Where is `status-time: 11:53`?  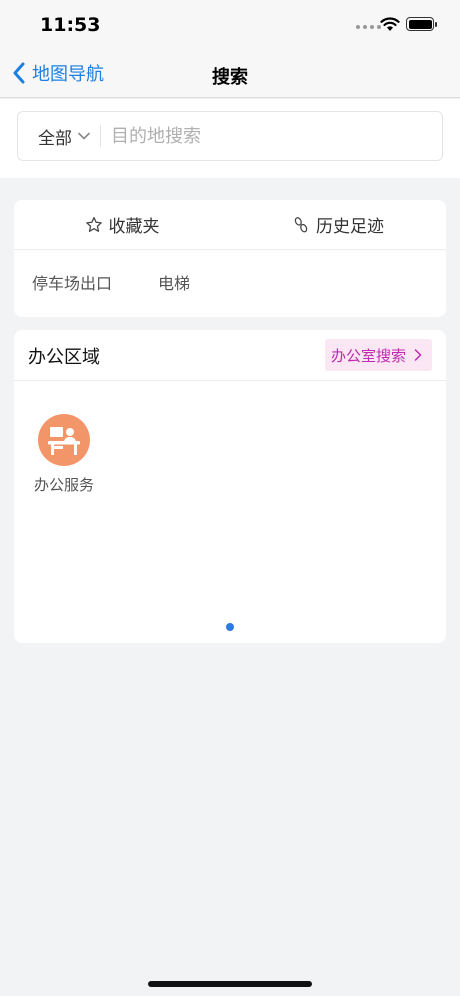 status-time: 11:53 is located at coordinates (70, 25).